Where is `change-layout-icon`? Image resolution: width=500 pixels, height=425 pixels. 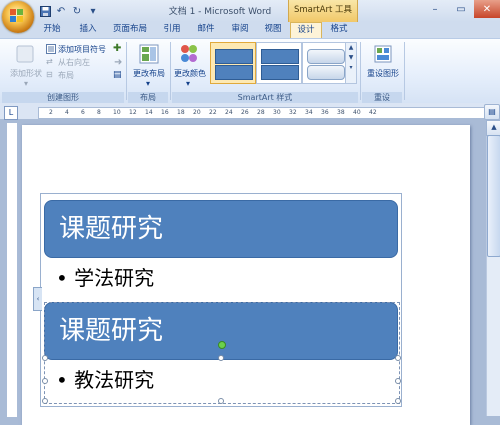
change-layout-icon is located at coordinates (149, 54).